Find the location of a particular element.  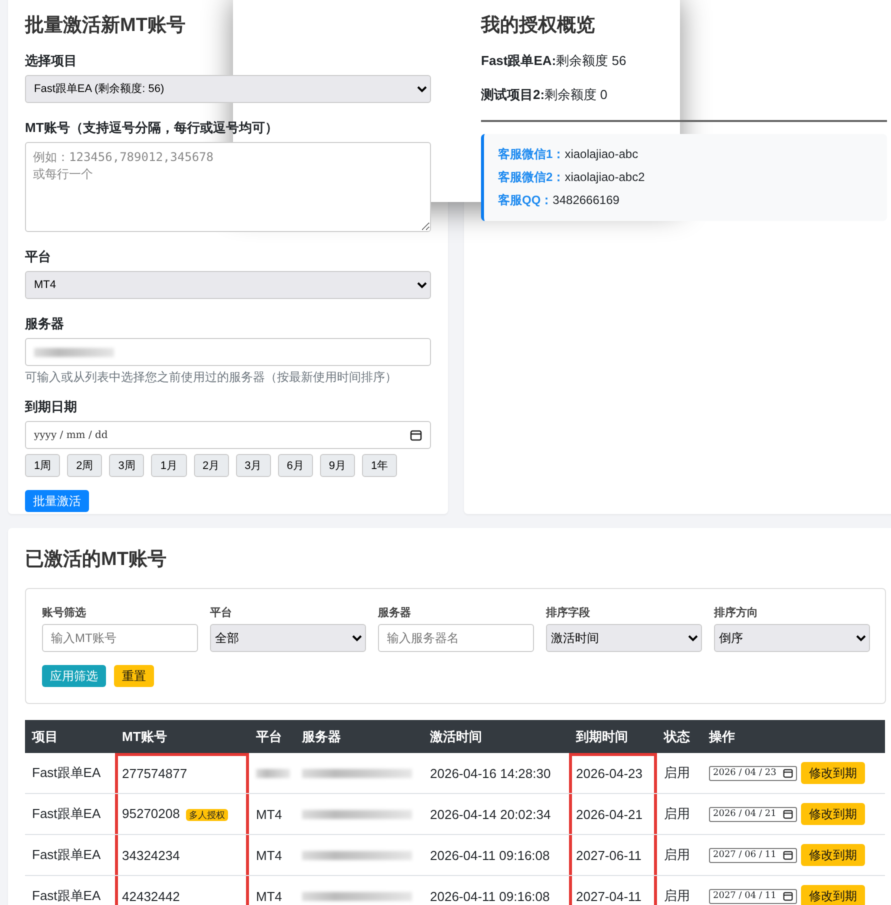

duration-button: 6月 is located at coordinates (295, 465).